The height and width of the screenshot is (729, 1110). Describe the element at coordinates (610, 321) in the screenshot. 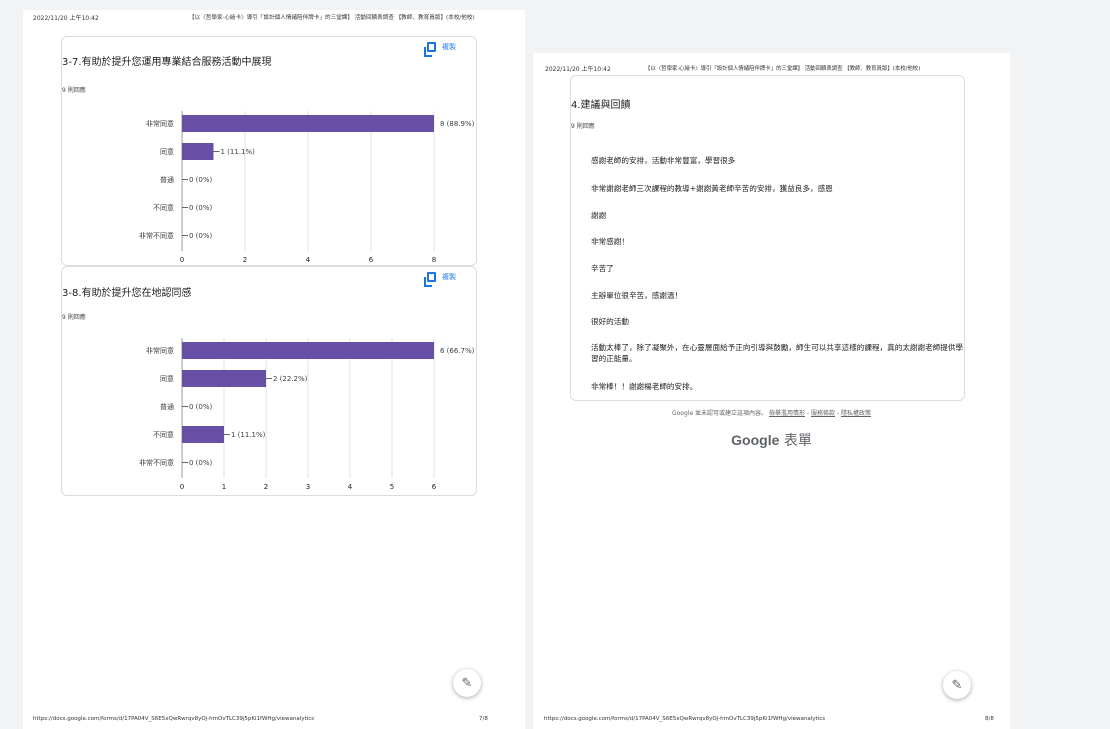

I see `response-item: 很好的活動` at that location.